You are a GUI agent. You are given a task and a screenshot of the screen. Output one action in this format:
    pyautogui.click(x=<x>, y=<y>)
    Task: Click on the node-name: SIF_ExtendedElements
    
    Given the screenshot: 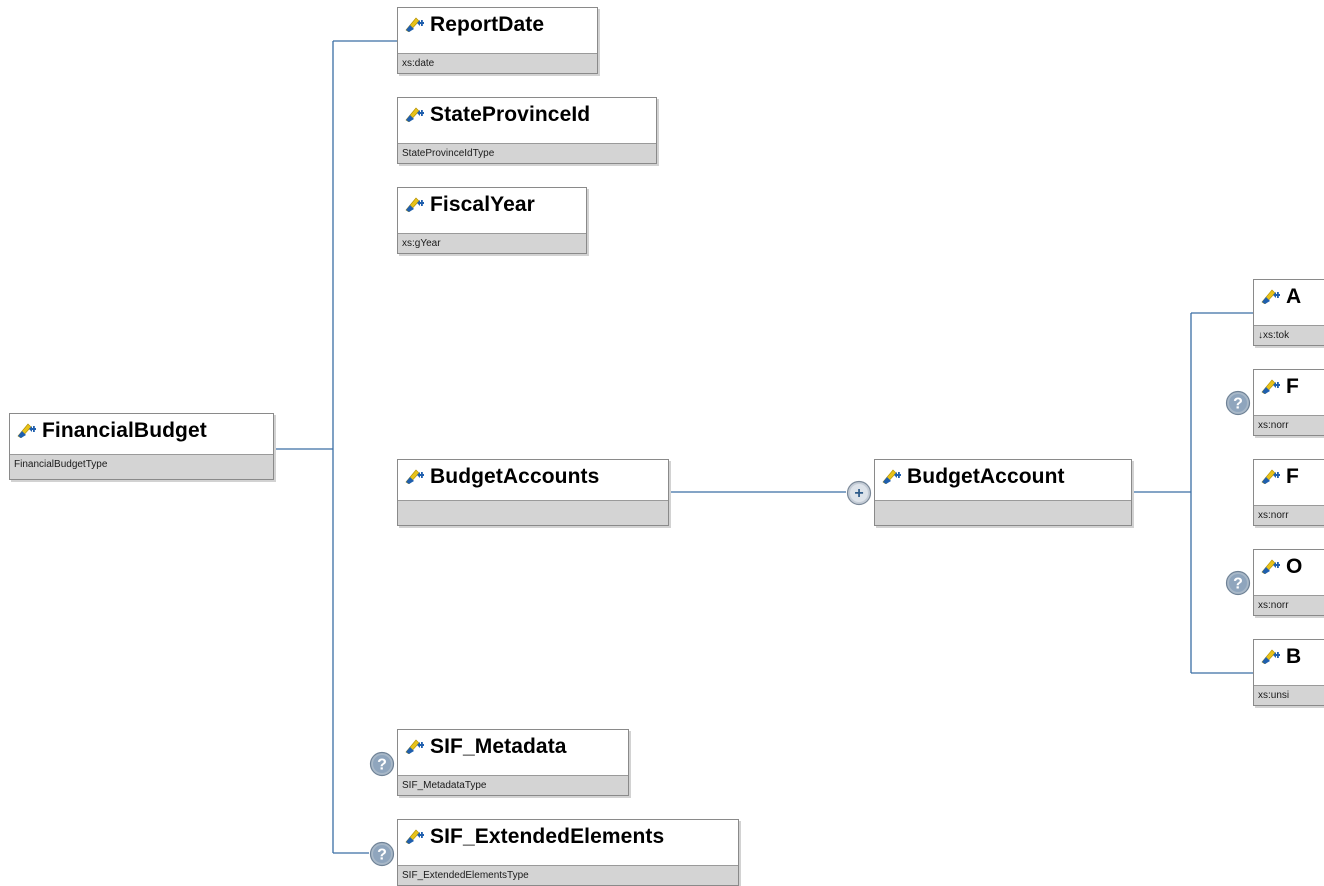 What is the action you would take?
    pyautogui.click(x=547, y=836)
    